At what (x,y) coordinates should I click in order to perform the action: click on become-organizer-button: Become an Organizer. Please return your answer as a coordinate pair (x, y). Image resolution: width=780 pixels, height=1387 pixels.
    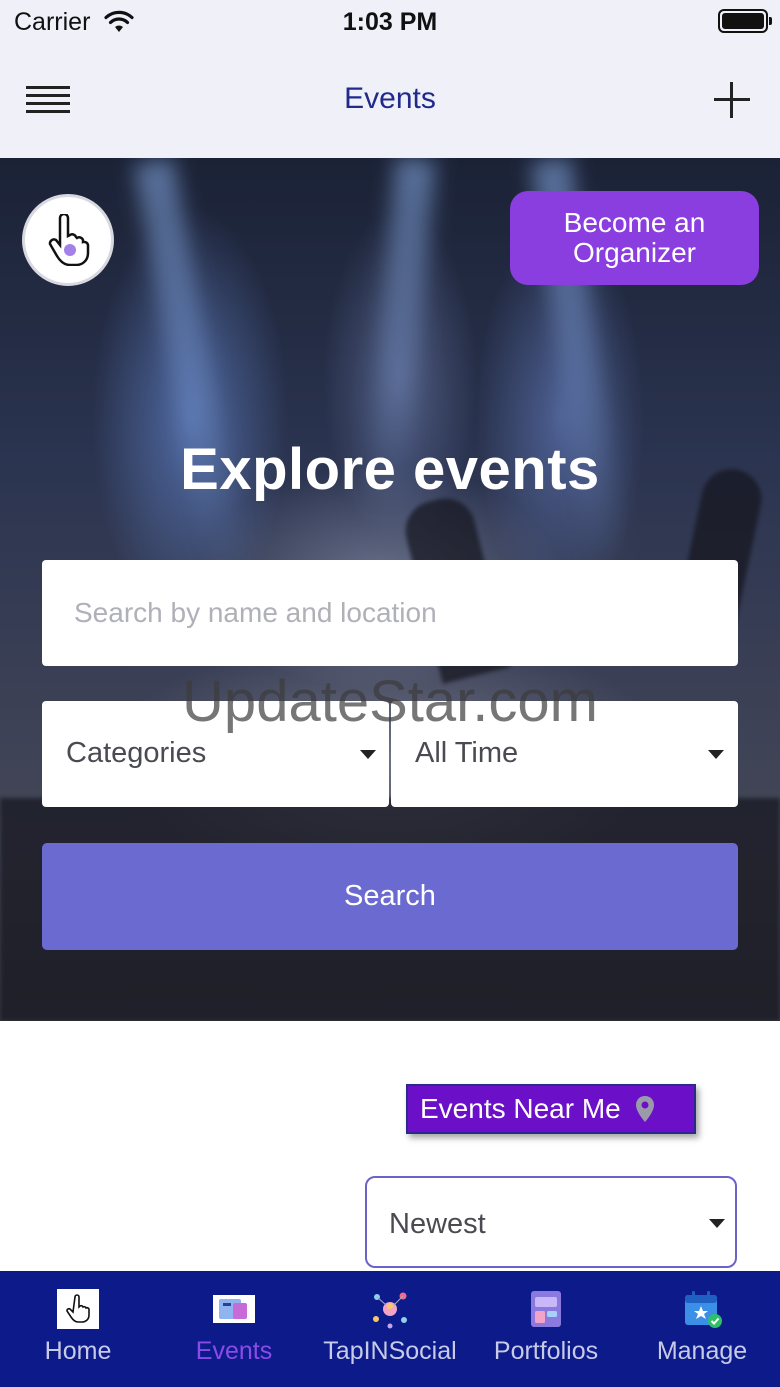
    Looking at the image, I should click on (634, 238).